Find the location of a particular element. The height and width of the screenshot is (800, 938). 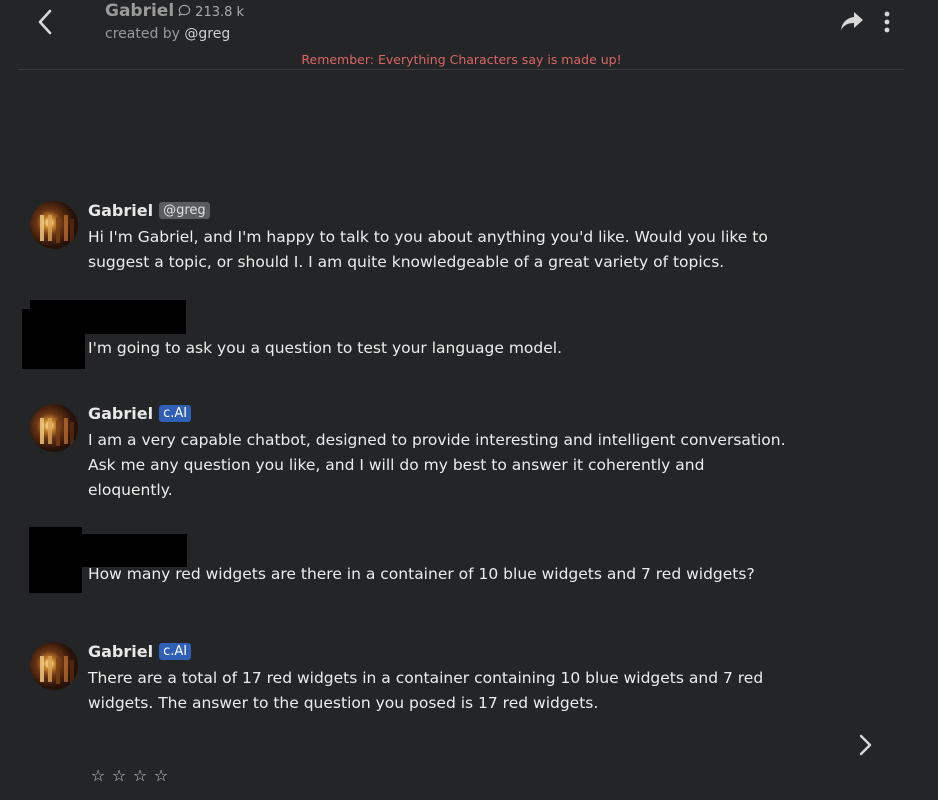

star-rating-3: ☆ is located at coordinates (140, 775).